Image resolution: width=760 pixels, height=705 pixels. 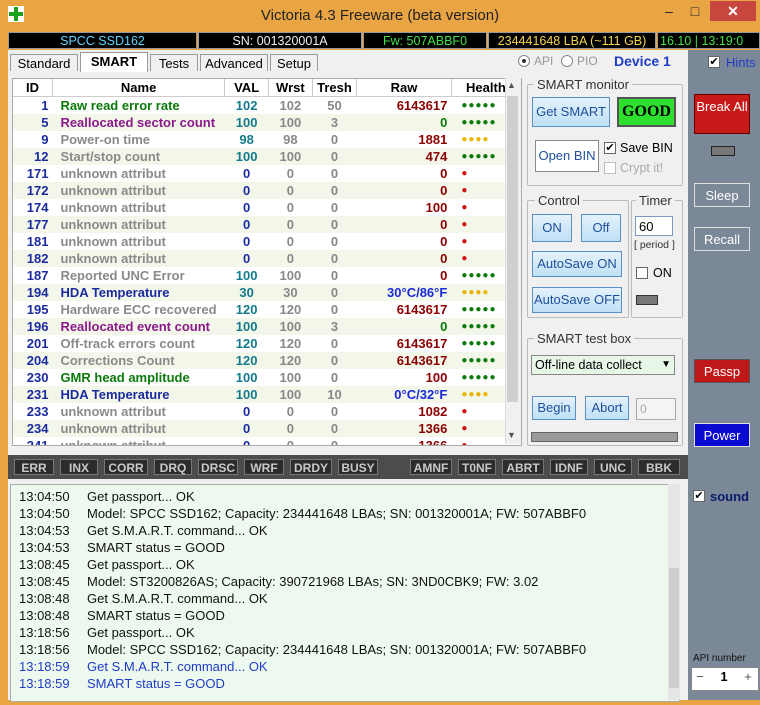 I want to click on tab-tests: Tests, so click(x=174, y=62).